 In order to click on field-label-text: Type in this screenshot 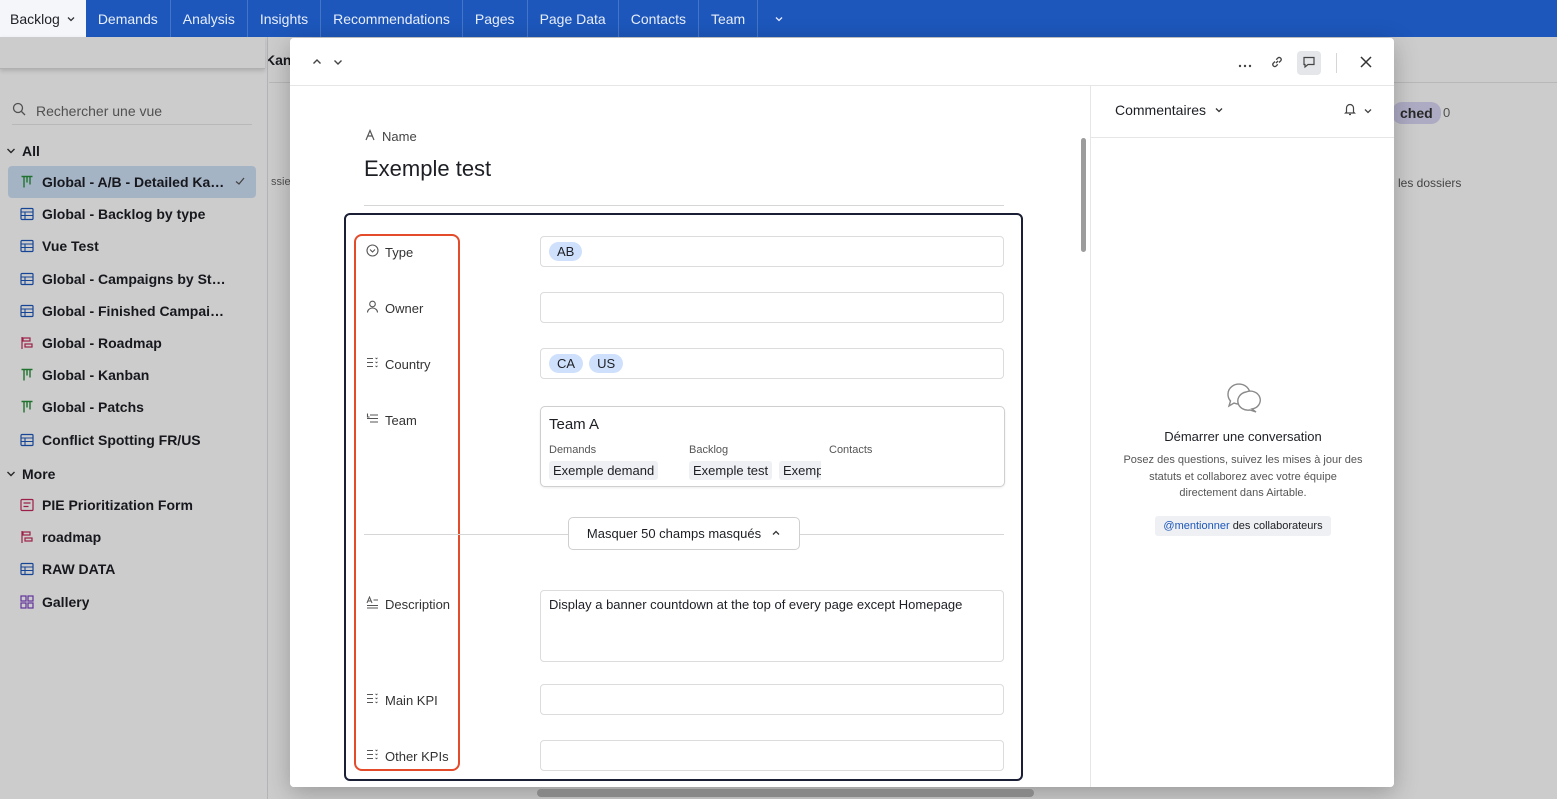, I will do `click(399, 252)`.